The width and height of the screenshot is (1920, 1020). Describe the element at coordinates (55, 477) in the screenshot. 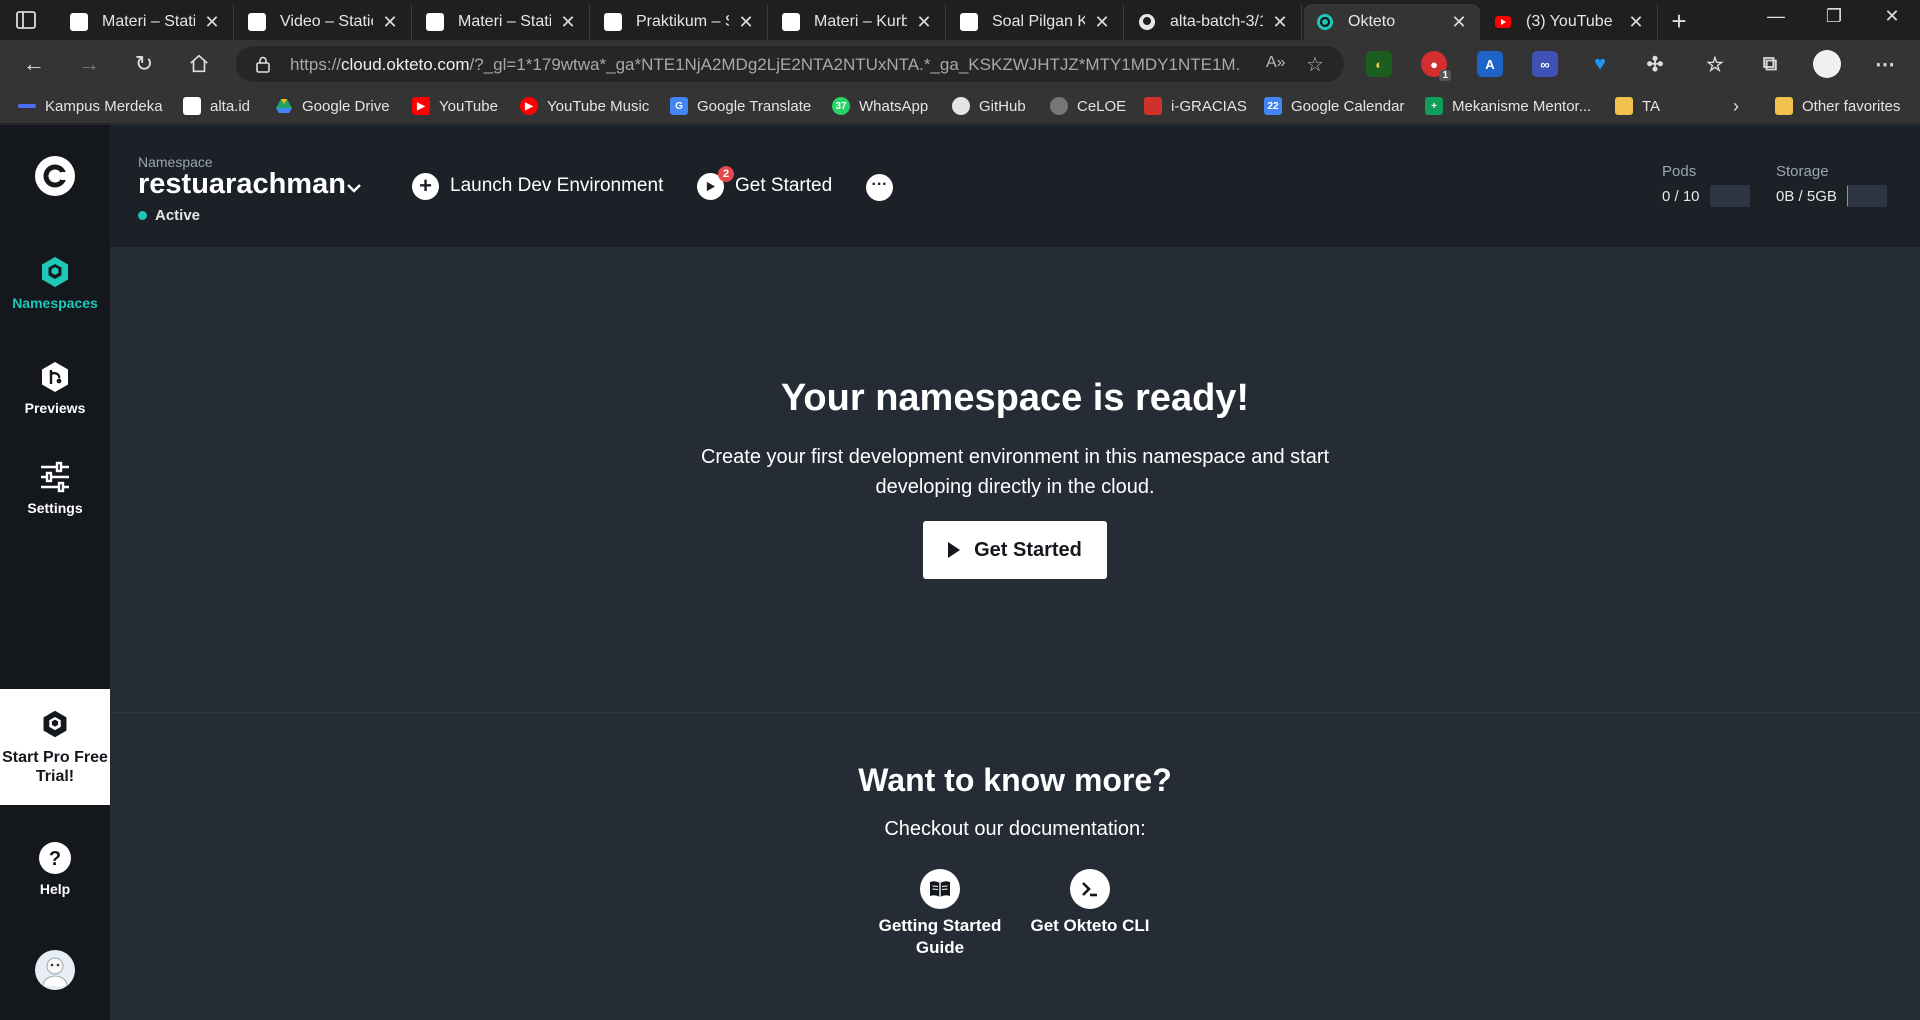

I see `settings-icon` at that location.